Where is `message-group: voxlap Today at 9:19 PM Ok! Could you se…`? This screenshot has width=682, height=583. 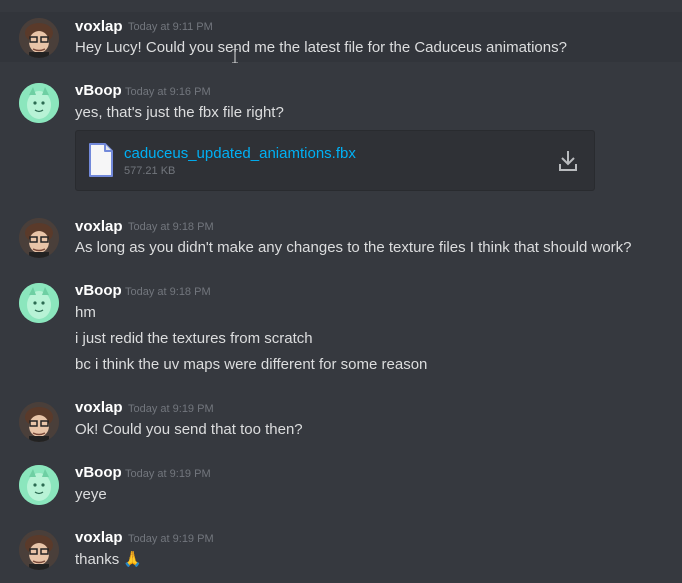 message-group: voxlap Today at 9:19 PM Ok! Could you se… is located at coordinates (341, 423).